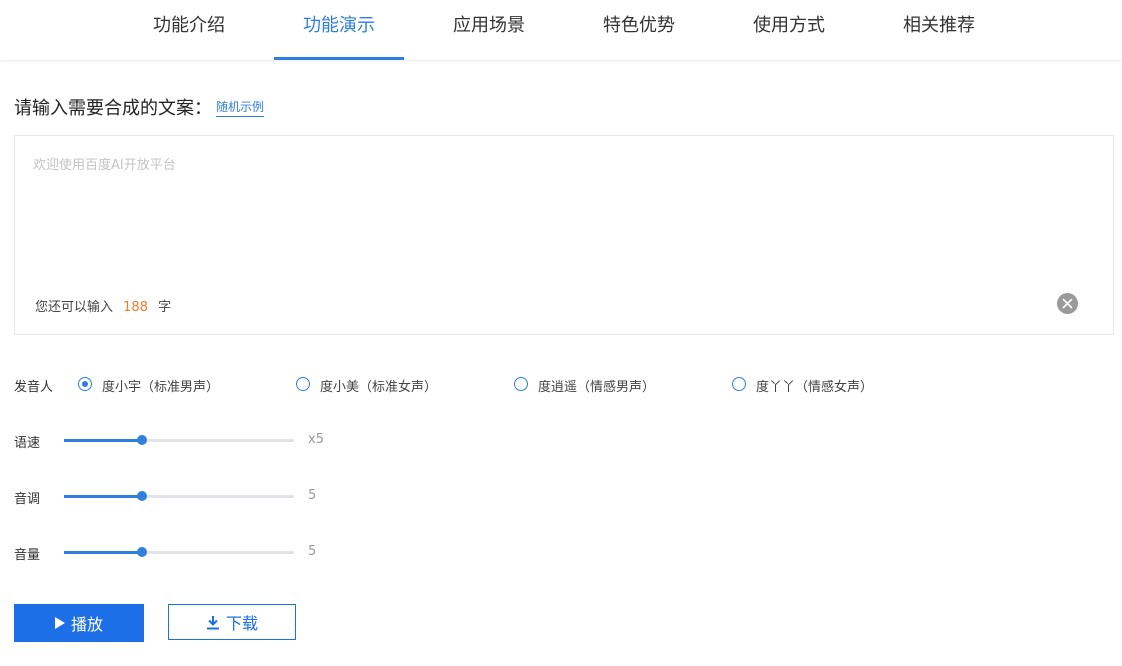  What do you see at coordinates (74, 307) in the screenshot?
I see `remaining-prefix: 您还可以输入` at bounding box center [74, 307].